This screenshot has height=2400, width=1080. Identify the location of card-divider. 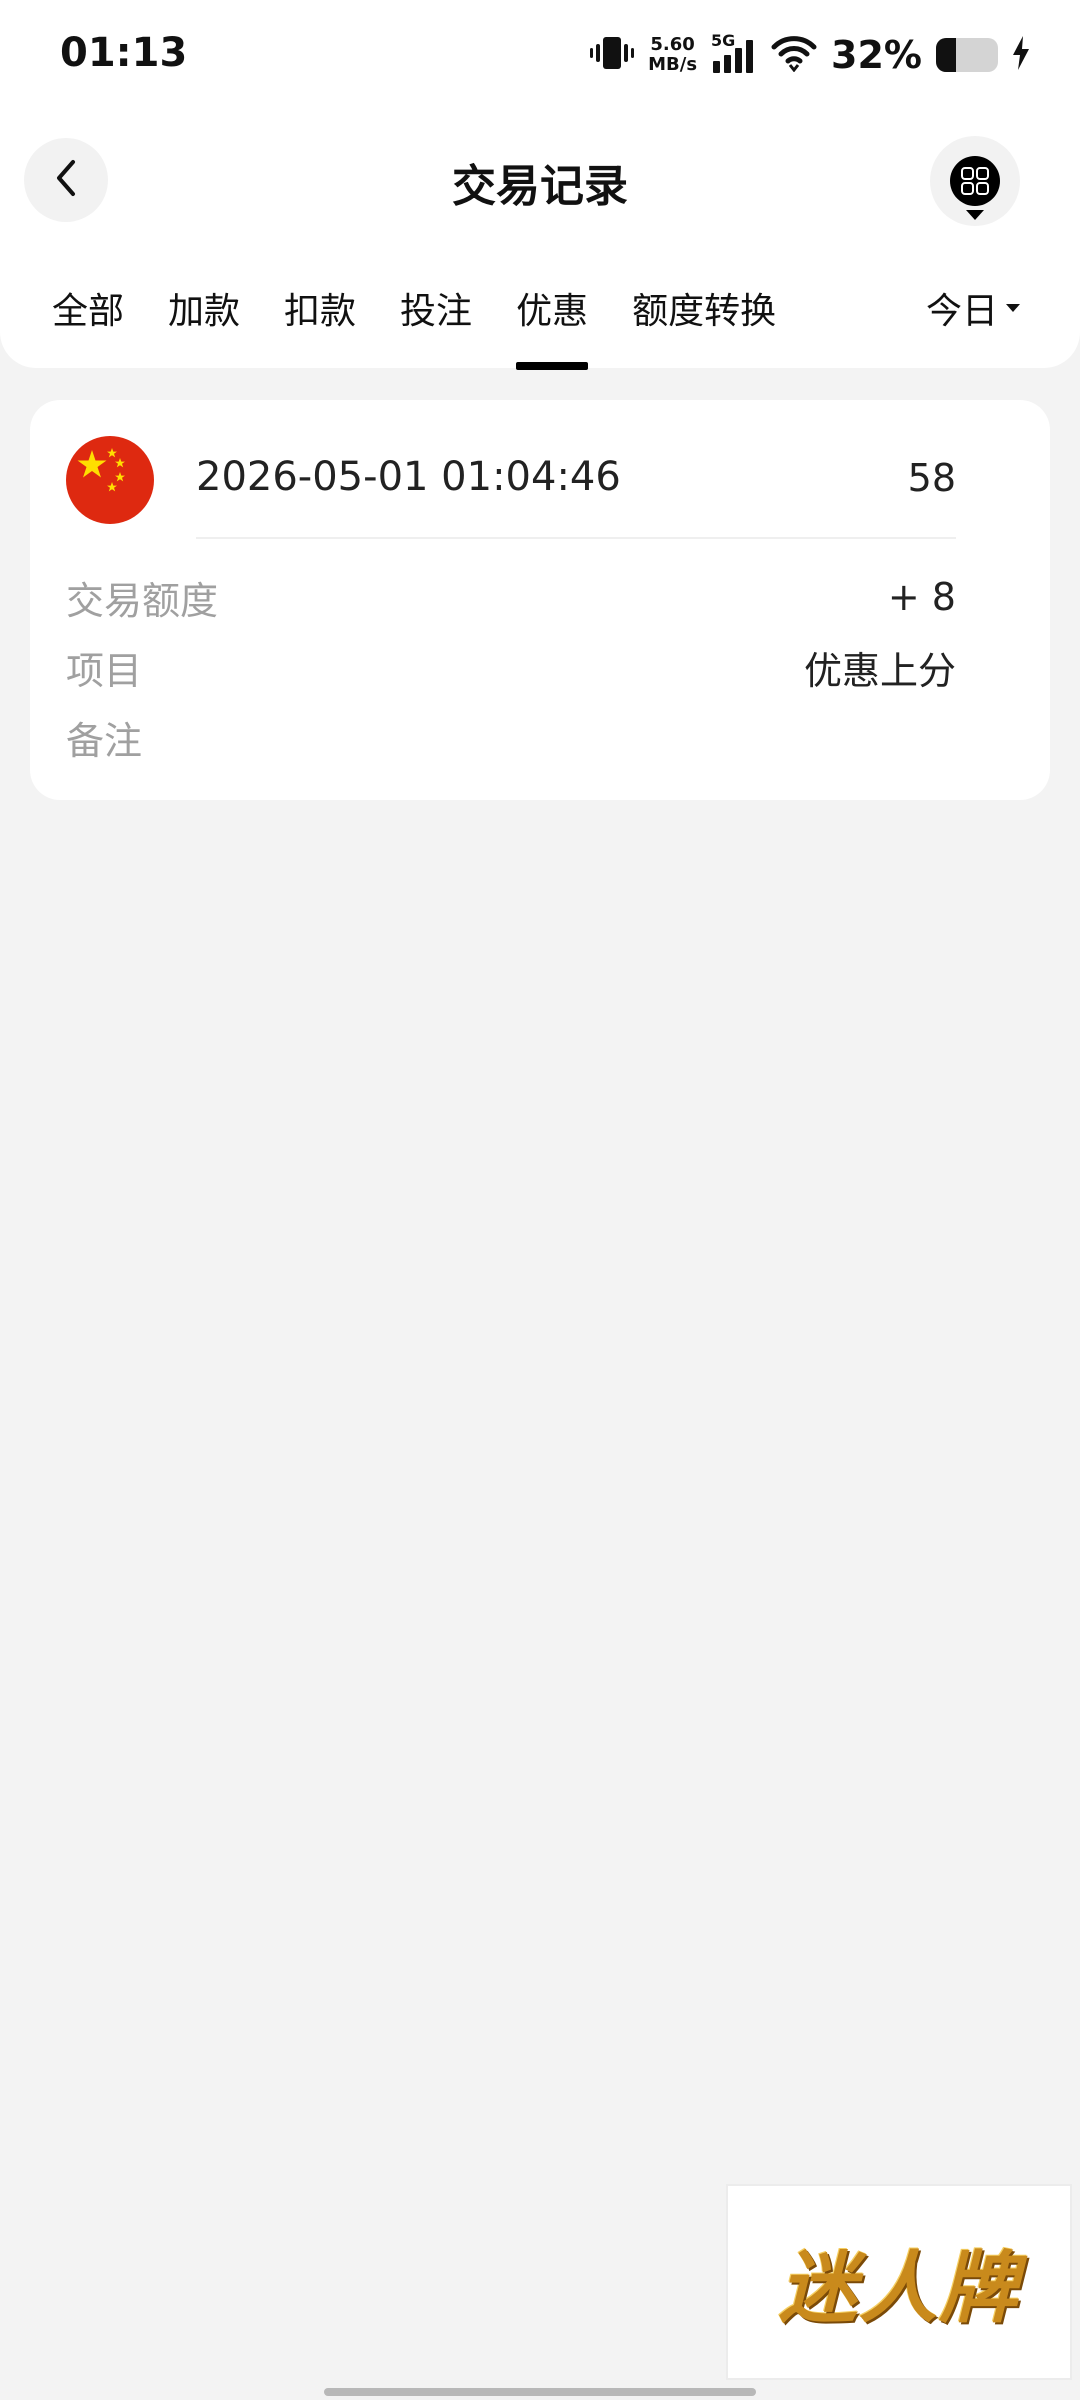
(576, 538).